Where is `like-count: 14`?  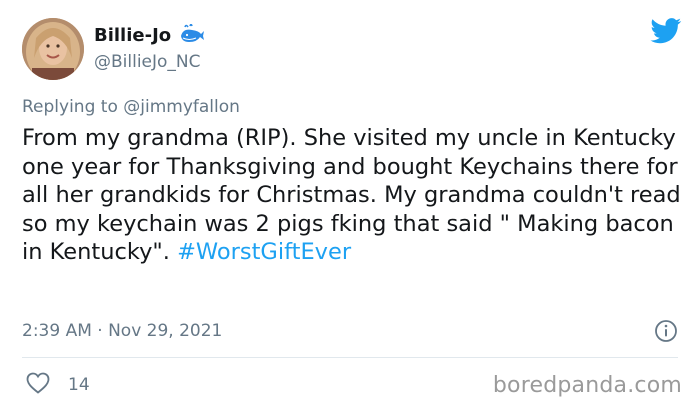
like-count: 14 is located at coordinates (79, 385).